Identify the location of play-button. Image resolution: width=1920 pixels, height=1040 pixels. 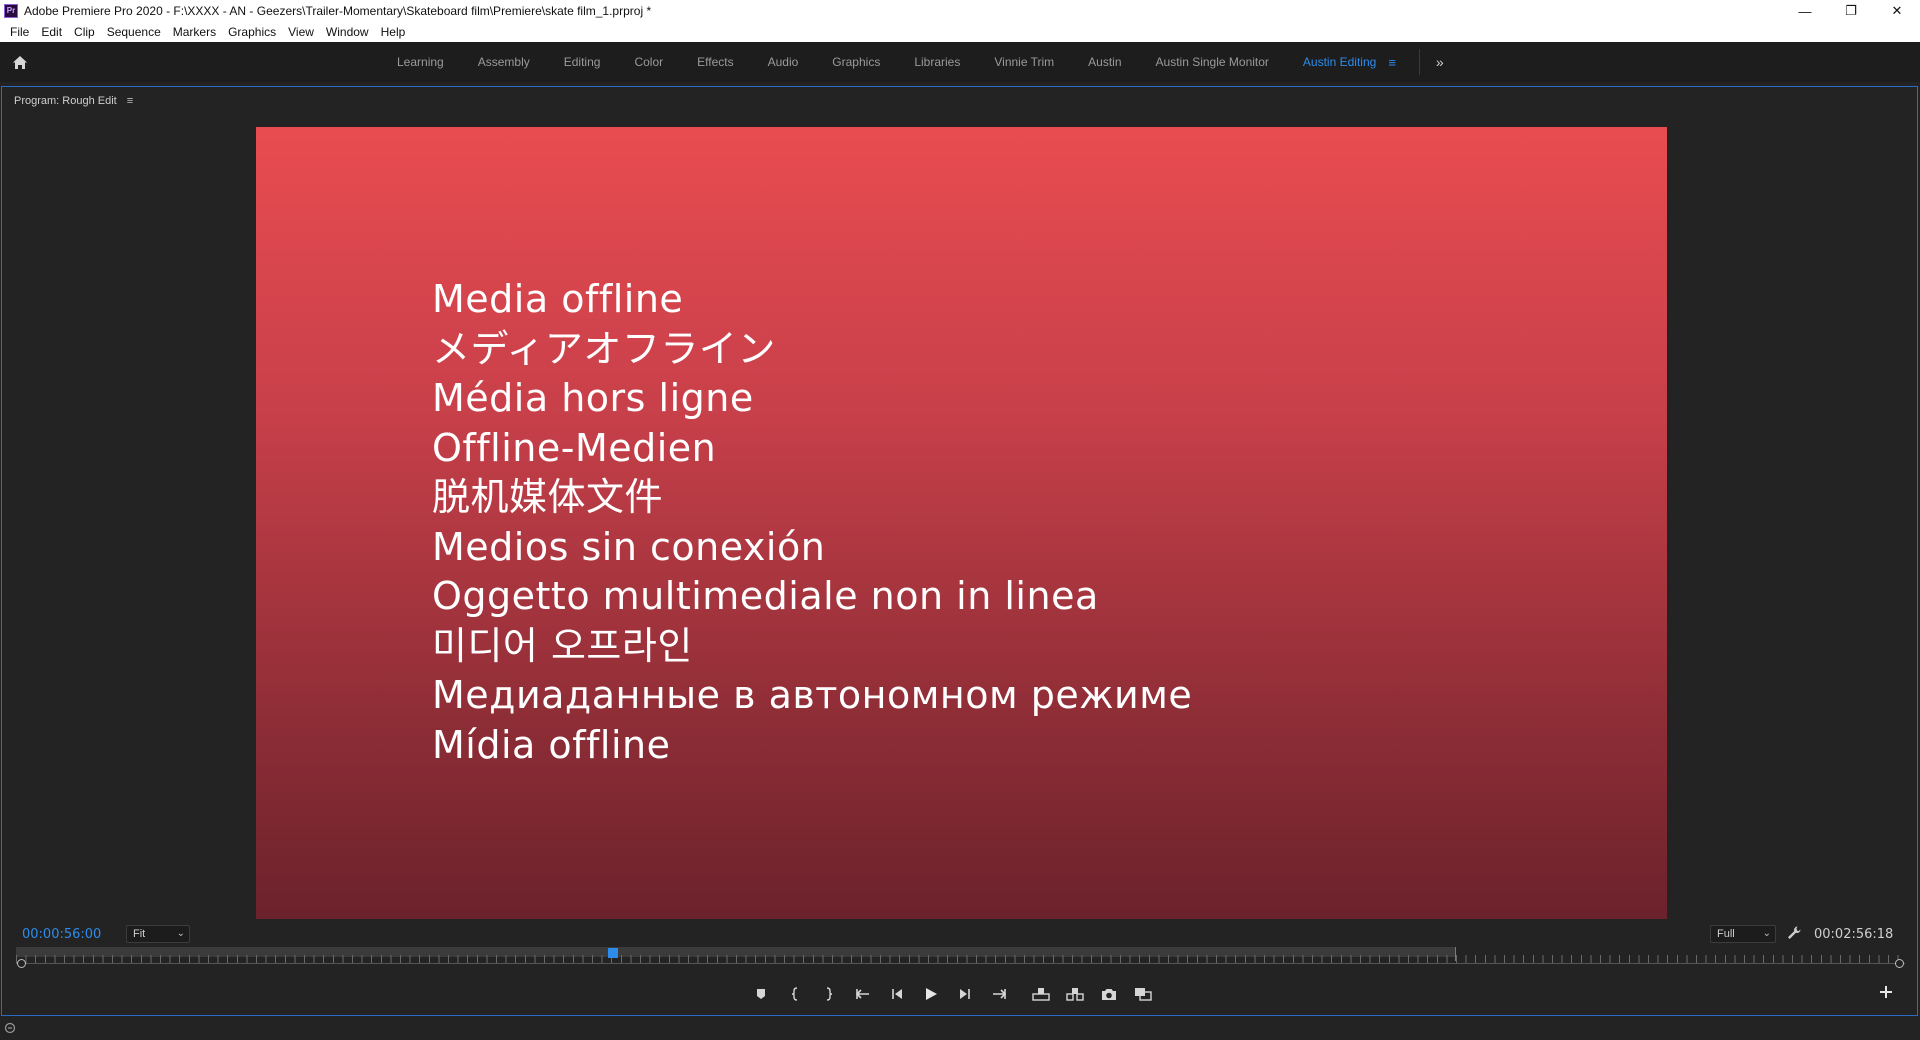
(931, 994).